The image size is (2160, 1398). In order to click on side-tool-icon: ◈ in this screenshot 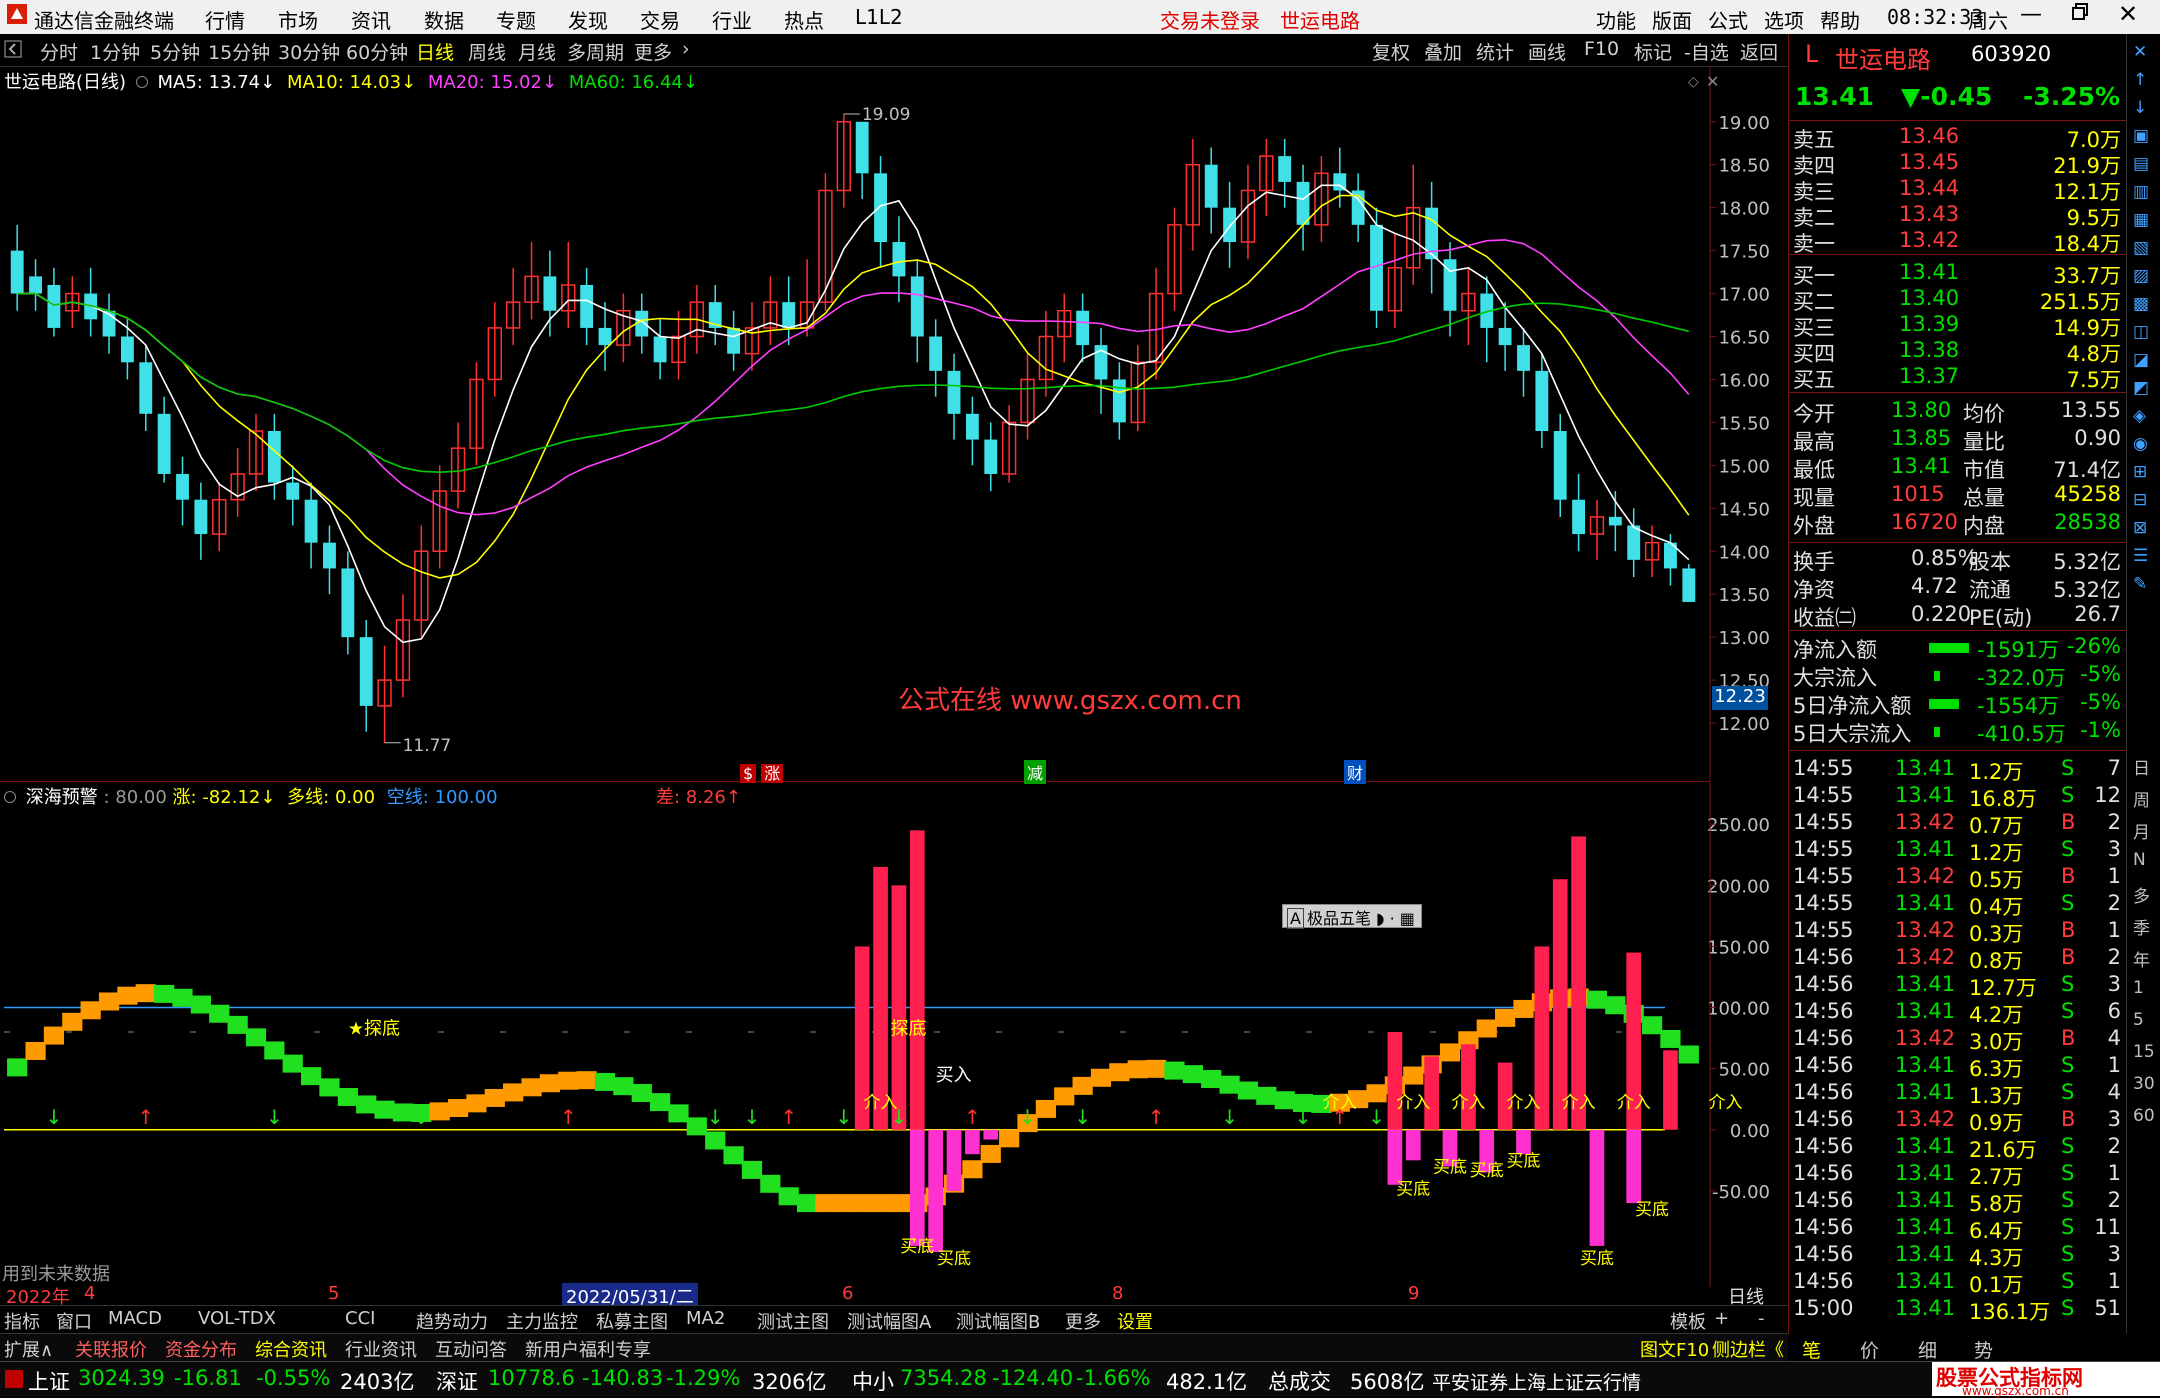, I will do `click(2139, 416)`.